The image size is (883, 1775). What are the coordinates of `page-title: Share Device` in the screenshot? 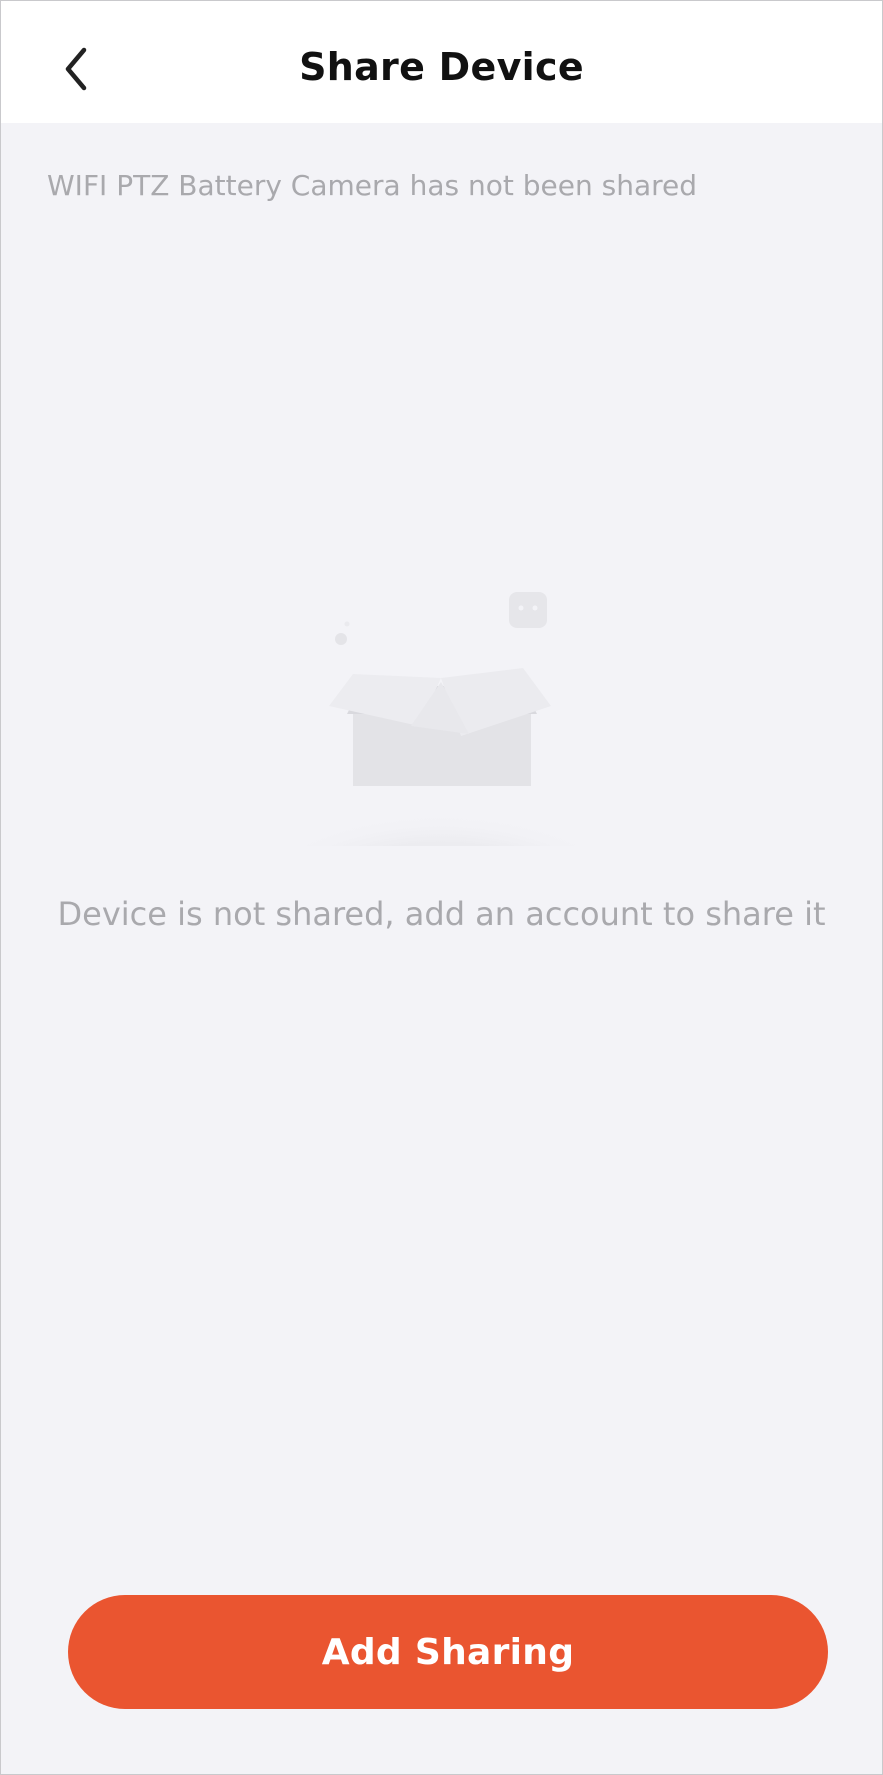 It's located at (441, 67).